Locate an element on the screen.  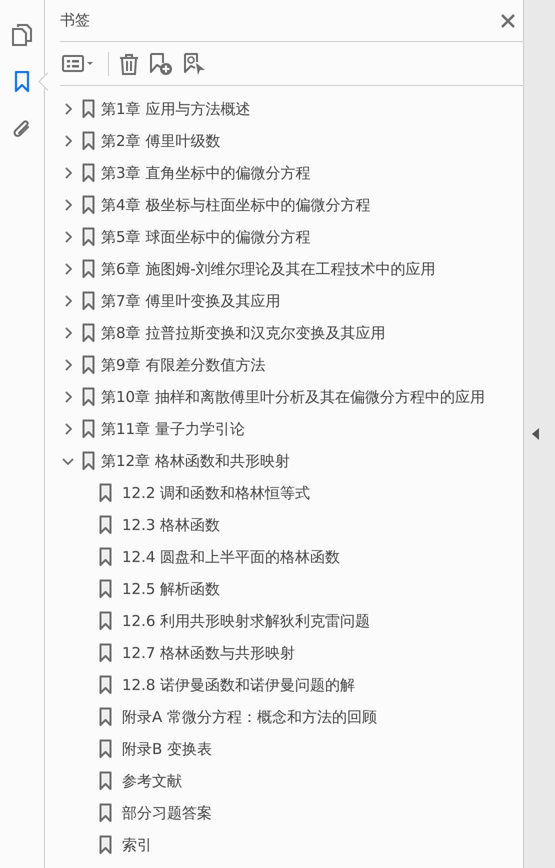
bookmark-label: 第4章 极坐标与柱面坐标中的偏微分方程 is located at coordinates (235, 205).